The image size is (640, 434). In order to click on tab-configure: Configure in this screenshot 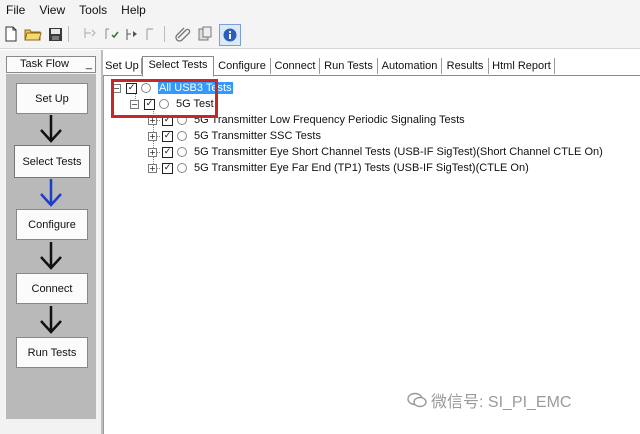, I will do `click(242, 66)`.